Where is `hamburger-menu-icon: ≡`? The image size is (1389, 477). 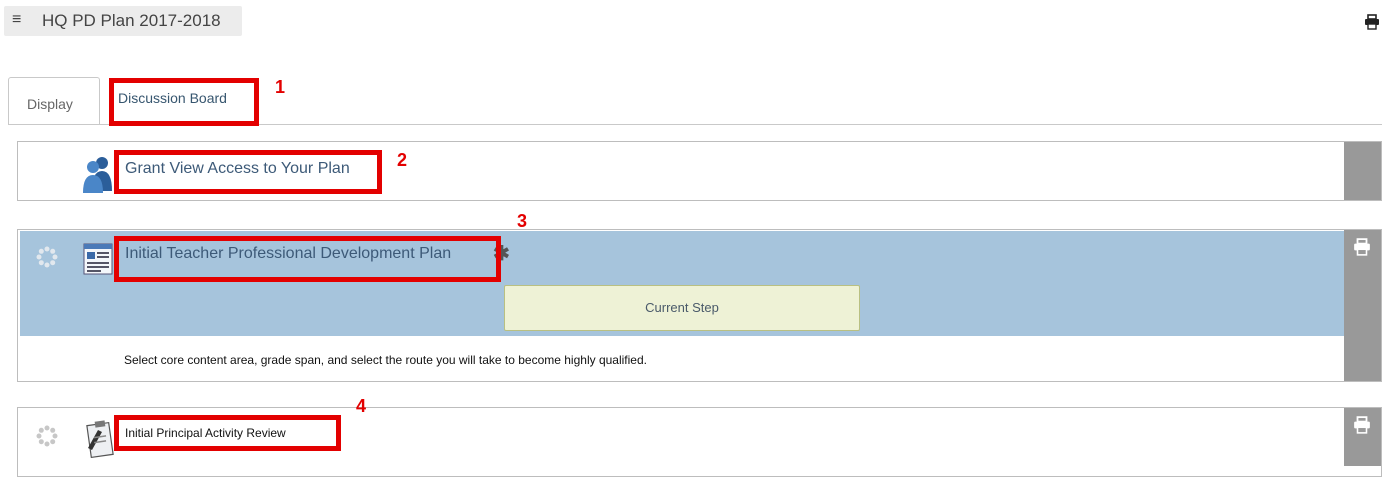
hamburger-menu-icon: ≡ is located at coordinates (16, 20).